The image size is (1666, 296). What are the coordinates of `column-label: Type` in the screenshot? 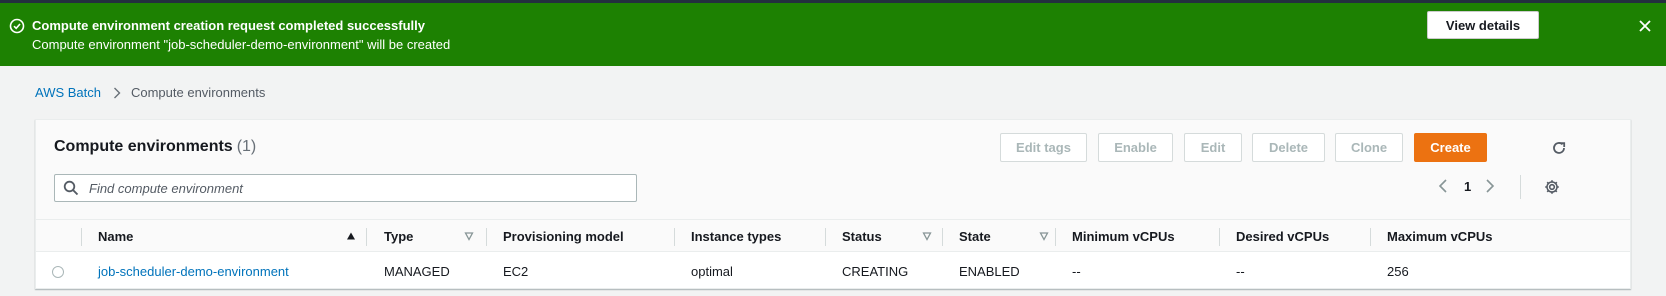 It's located at (399, 236).